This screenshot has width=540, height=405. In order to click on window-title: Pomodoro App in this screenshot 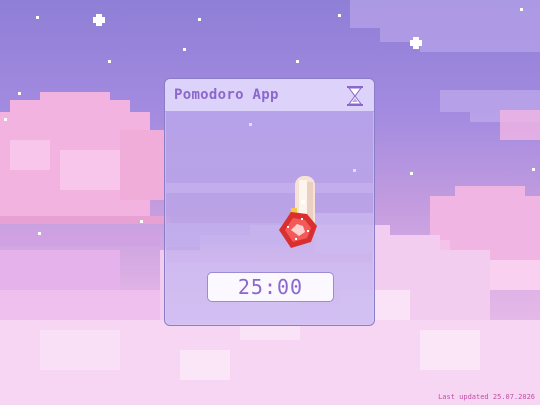, I will do `click(226, 95)`.